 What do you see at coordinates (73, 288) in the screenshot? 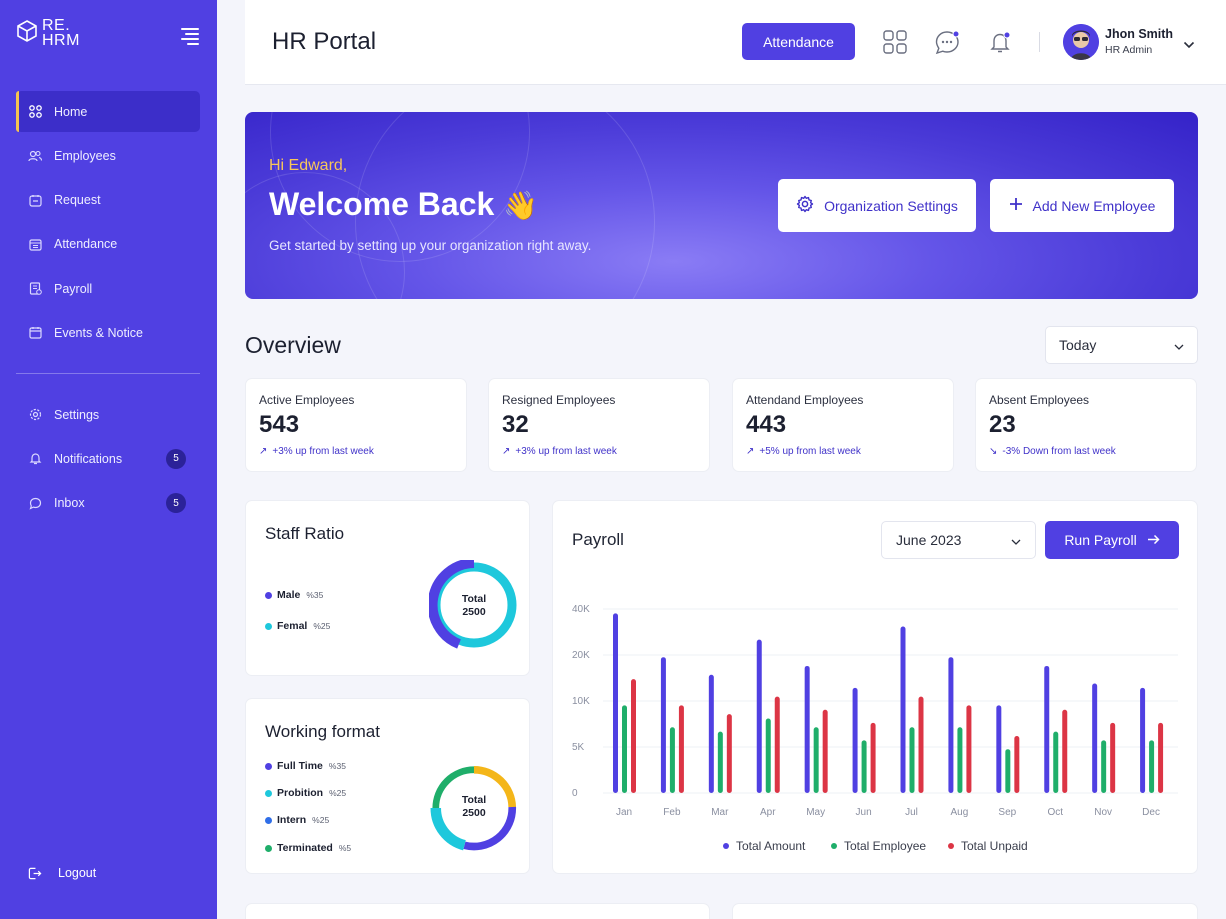
I see `sidebar-item-label: Payroll` at bounding box center [73, 288].